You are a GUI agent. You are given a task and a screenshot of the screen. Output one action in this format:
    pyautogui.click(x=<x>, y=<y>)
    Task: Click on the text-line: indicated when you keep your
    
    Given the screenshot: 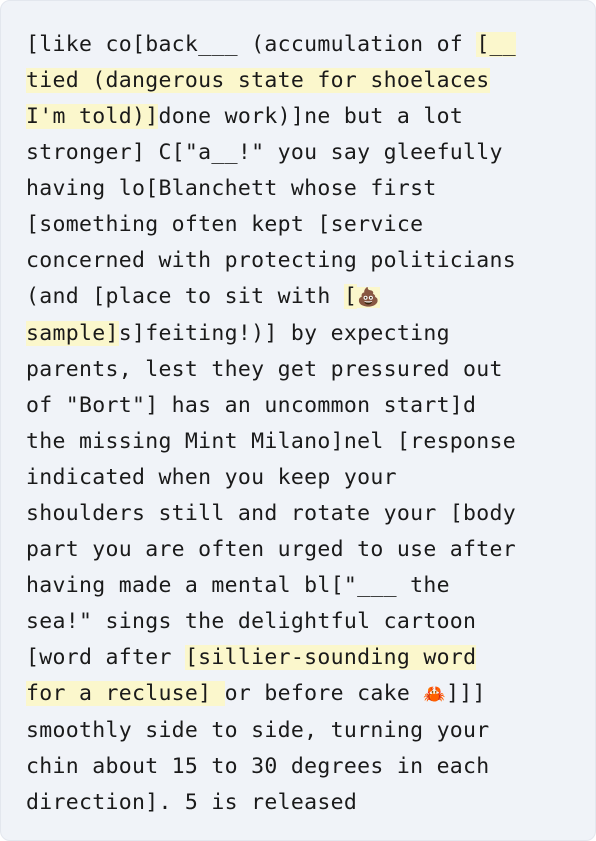 What is the action you would take?
    pyautogui.click(x=306, y=478)
    